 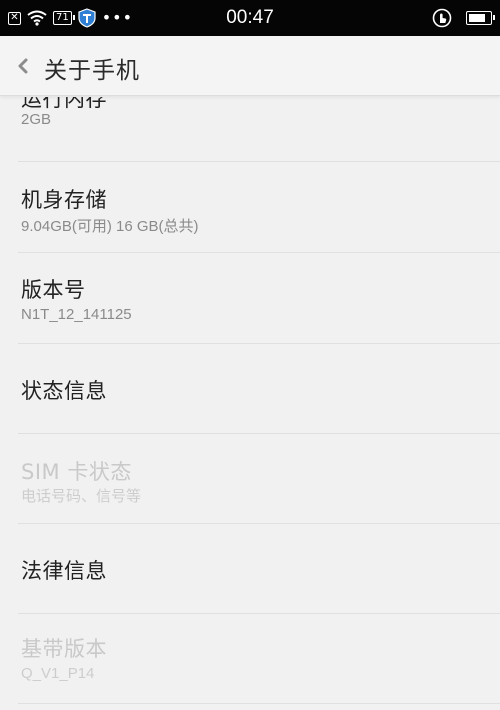 I want to click on item-title: 机身存储, so click(x=64, y=200).